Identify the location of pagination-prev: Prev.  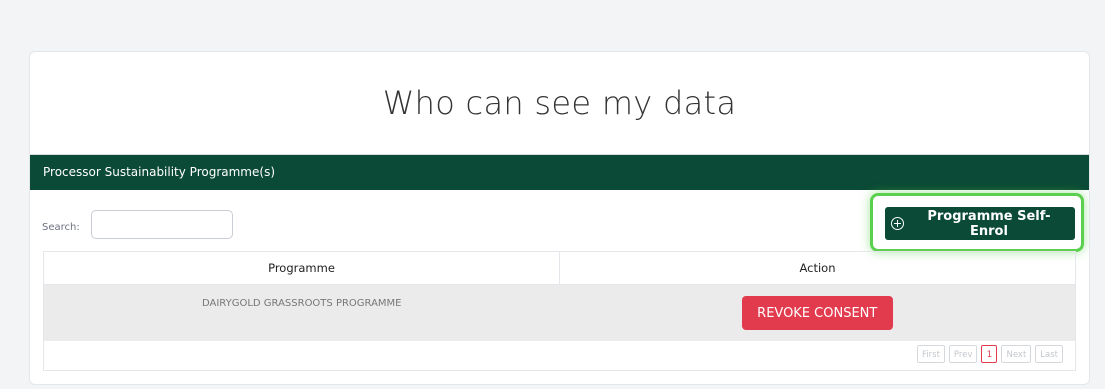
(963, 354).